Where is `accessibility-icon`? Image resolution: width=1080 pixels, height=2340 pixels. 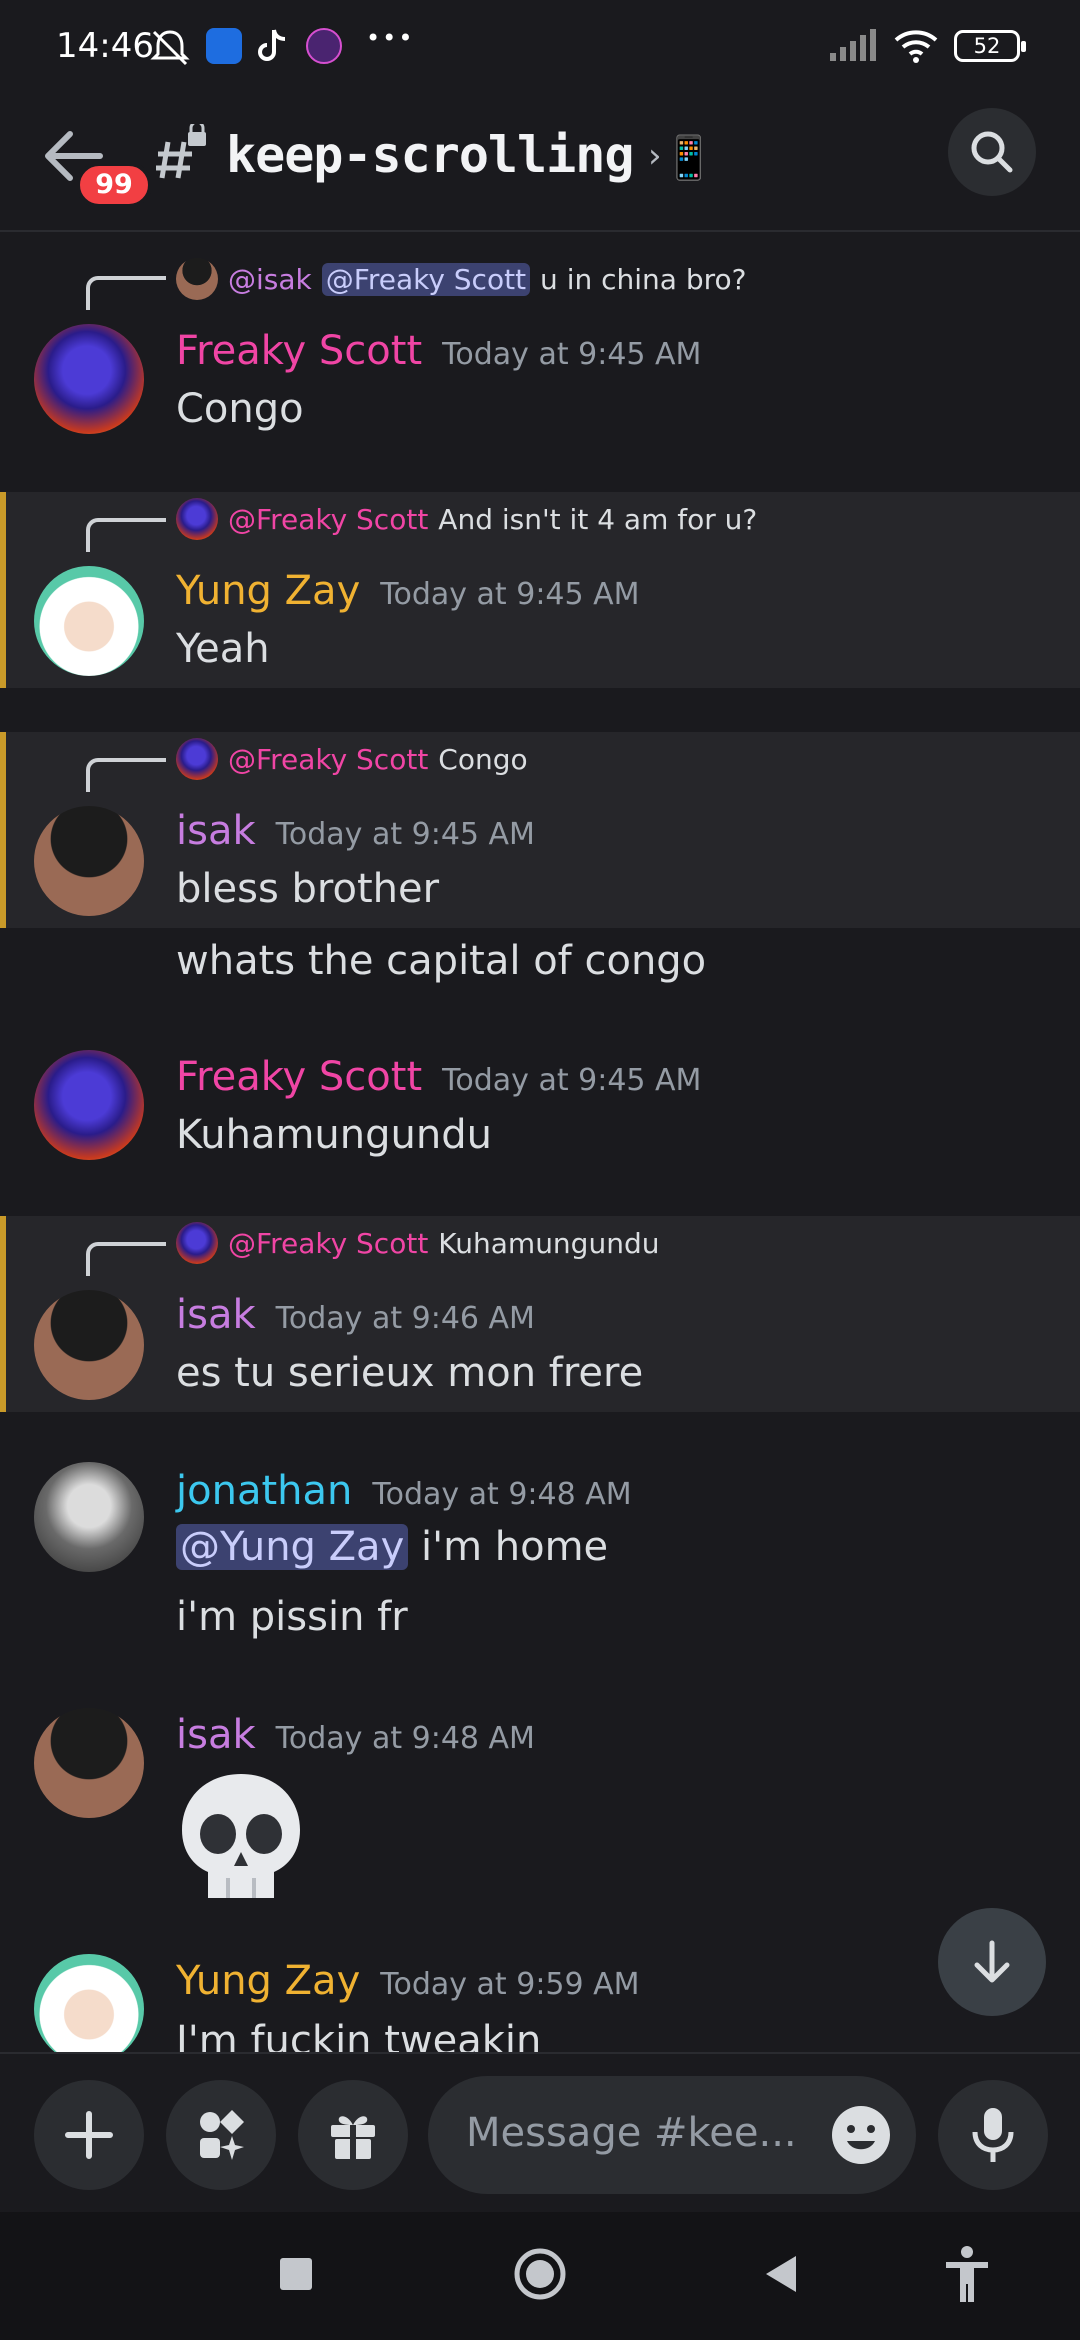
accessibility-icon is located at coordinates (967, 2276).